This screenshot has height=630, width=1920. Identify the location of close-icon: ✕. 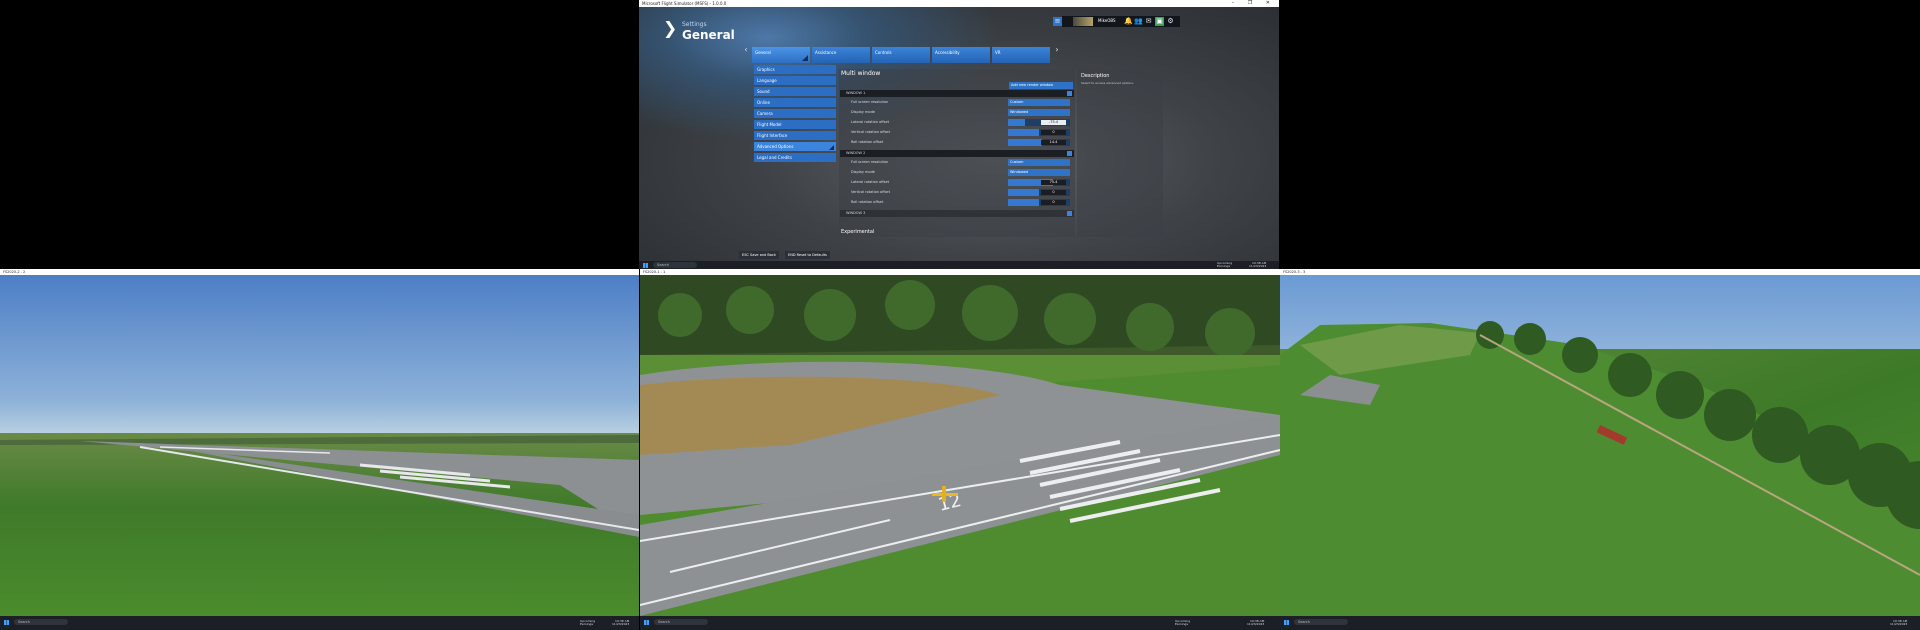
(1271, 3).